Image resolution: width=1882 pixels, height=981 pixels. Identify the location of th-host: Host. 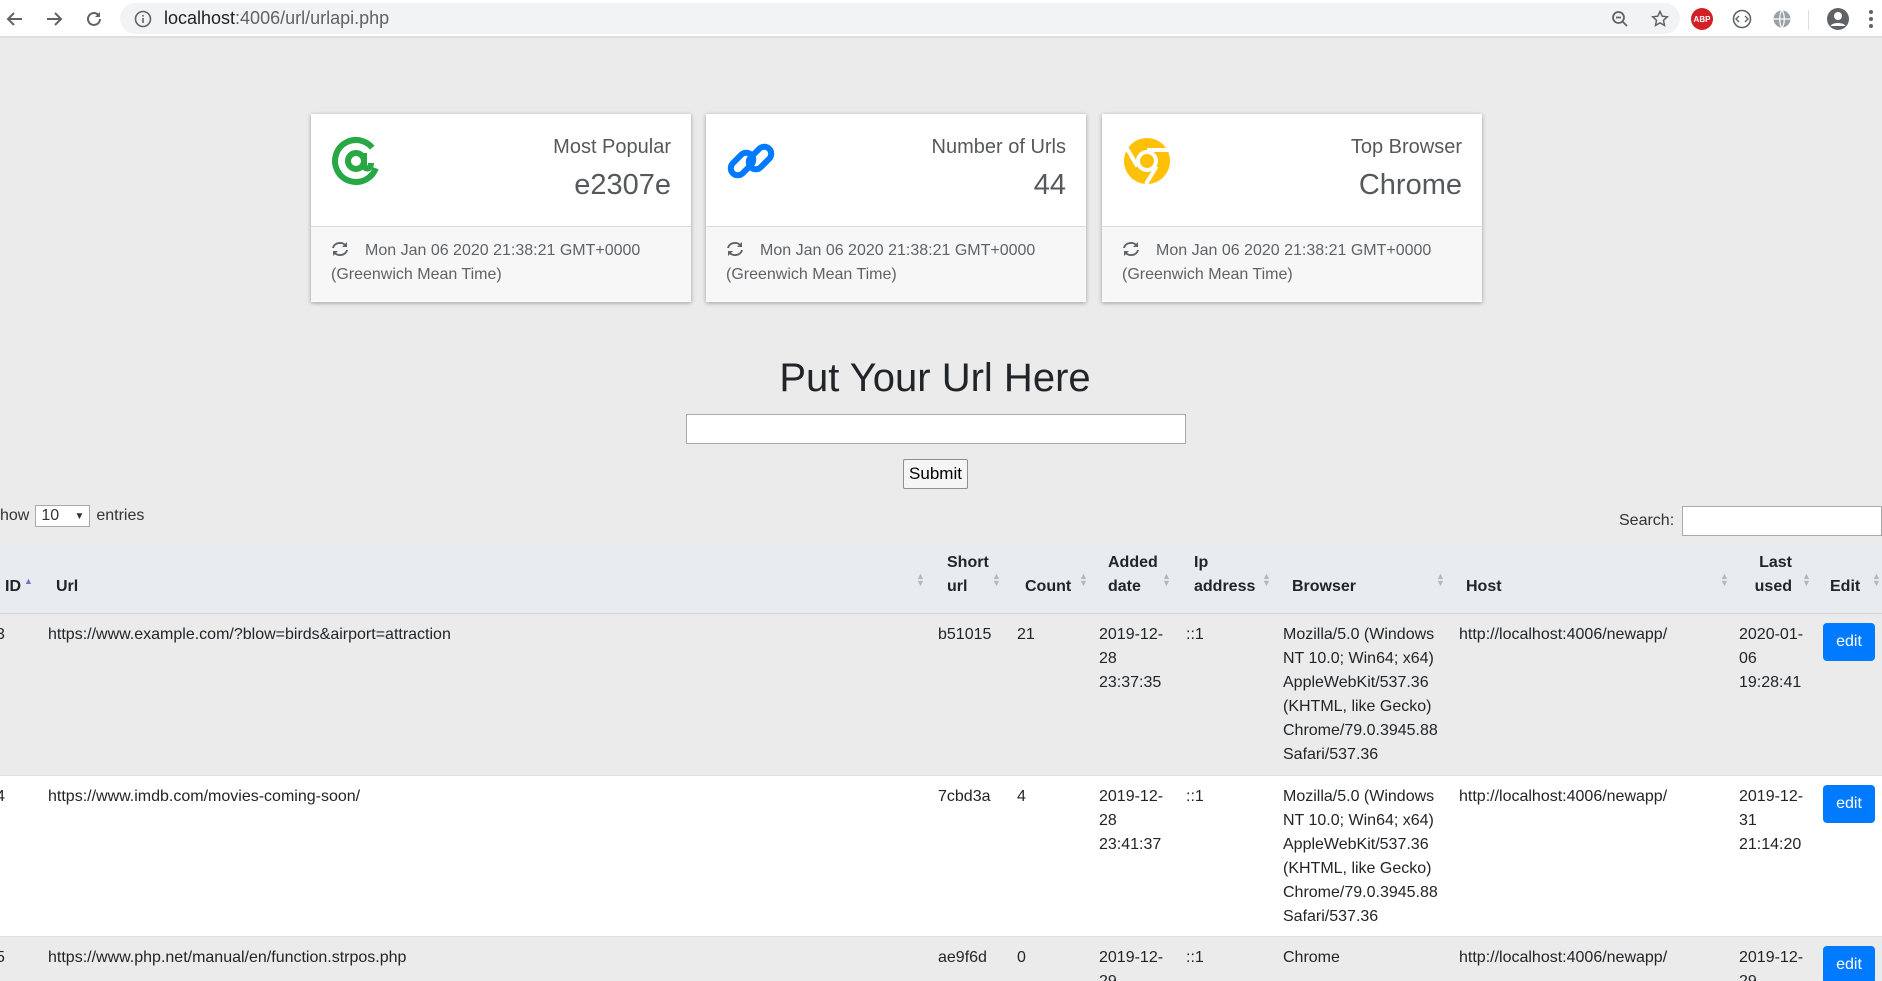
(1484, 587).